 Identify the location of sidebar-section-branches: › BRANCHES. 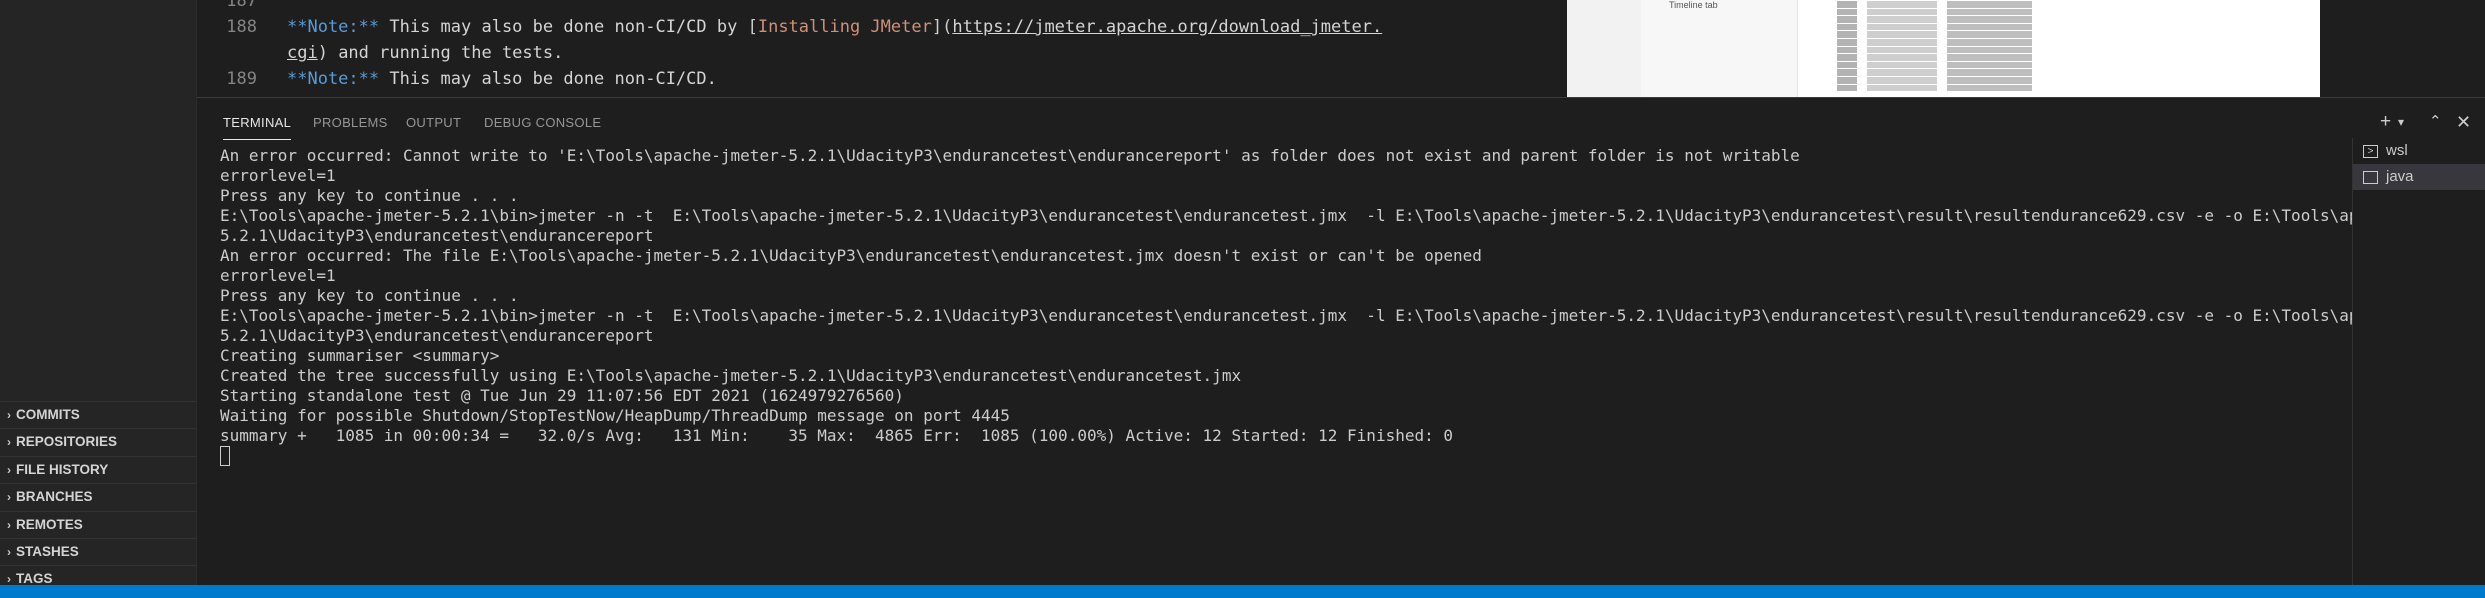
(98, 496).